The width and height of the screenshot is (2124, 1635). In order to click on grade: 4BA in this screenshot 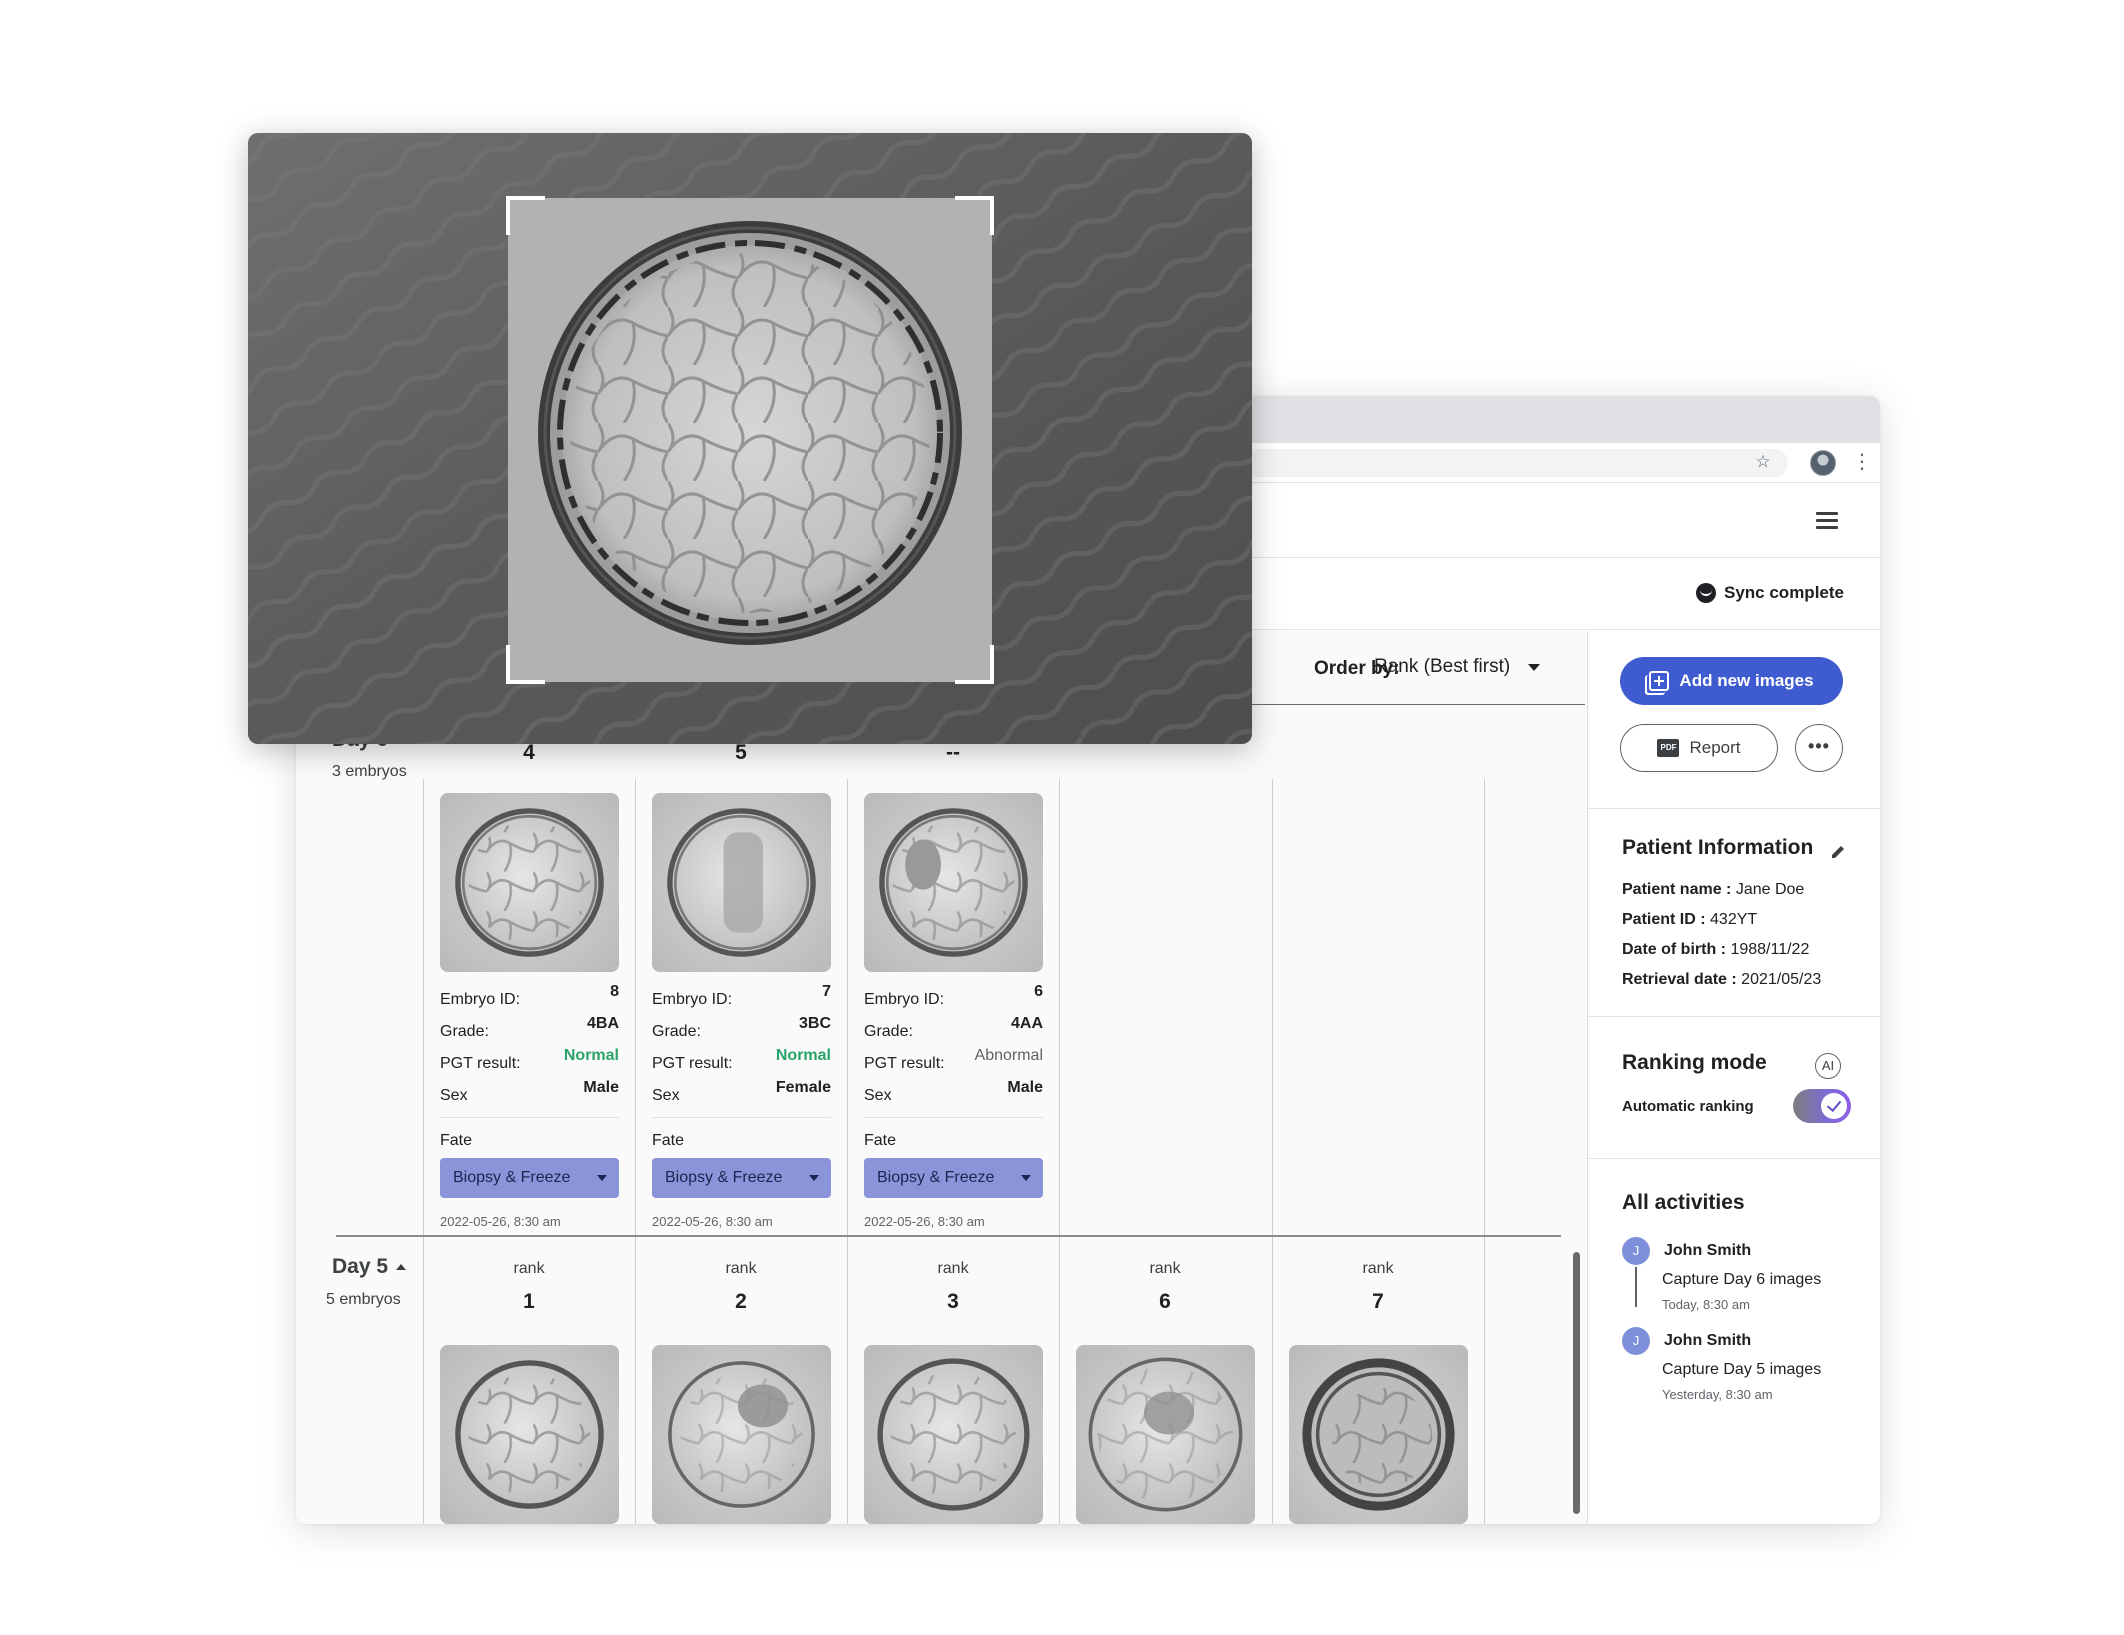, I will do `click(602, 1023)`.